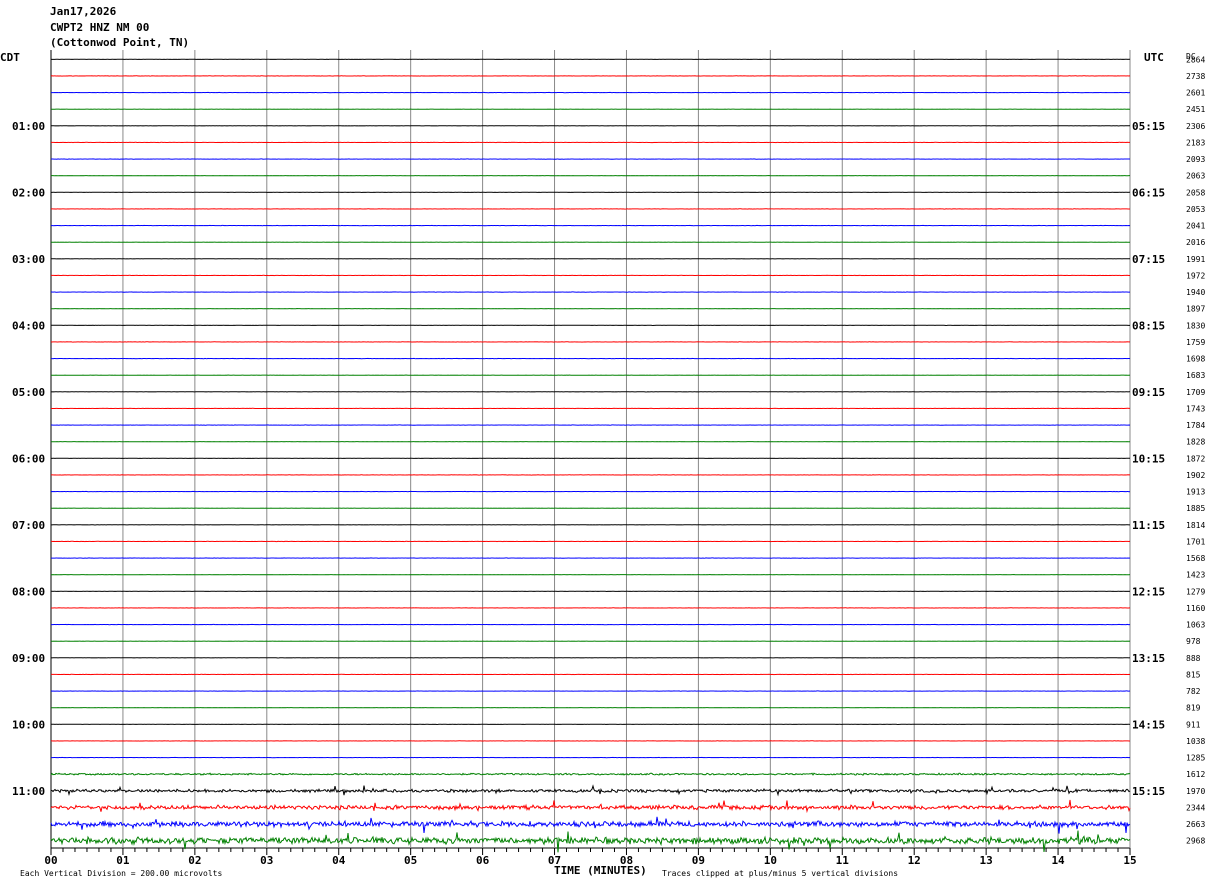 This screenshot has width=1210, height=886. What do you see at coordinates (28, 658) in the screenshot?
I see `left-hour-label: 09:00` at bounding box center [28, 658].